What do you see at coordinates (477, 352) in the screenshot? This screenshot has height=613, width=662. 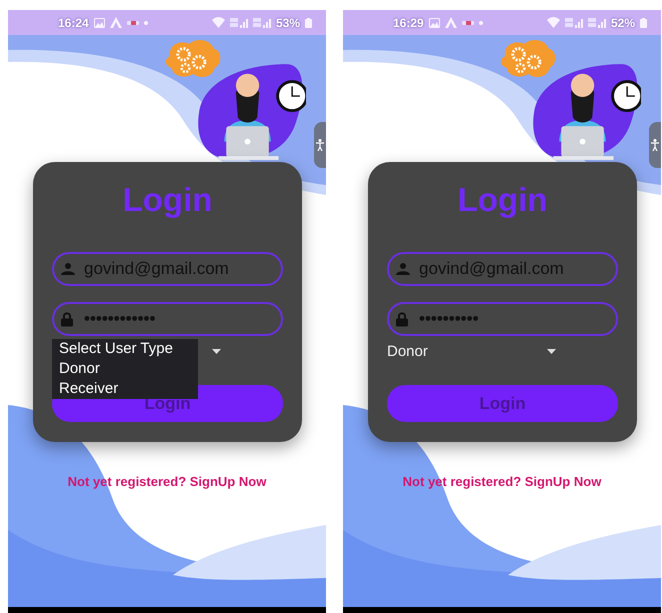 I see `user-type-dropdown: Donor` at bounding box center [477, 352].